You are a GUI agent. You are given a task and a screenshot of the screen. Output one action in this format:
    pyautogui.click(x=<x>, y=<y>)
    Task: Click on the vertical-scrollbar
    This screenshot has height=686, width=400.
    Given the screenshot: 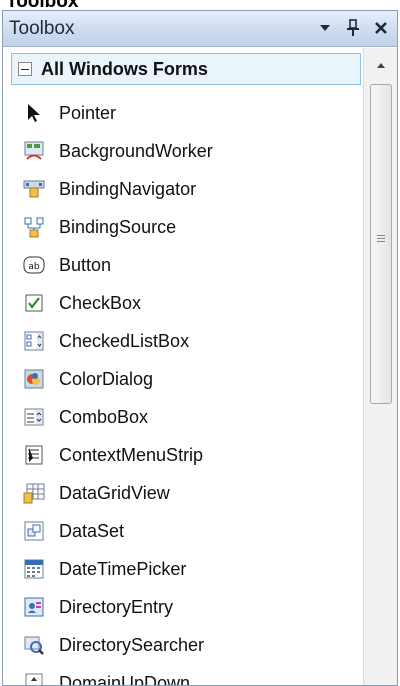 What is the action you would take?
    pyautogui.click(x=380, y=366)
    